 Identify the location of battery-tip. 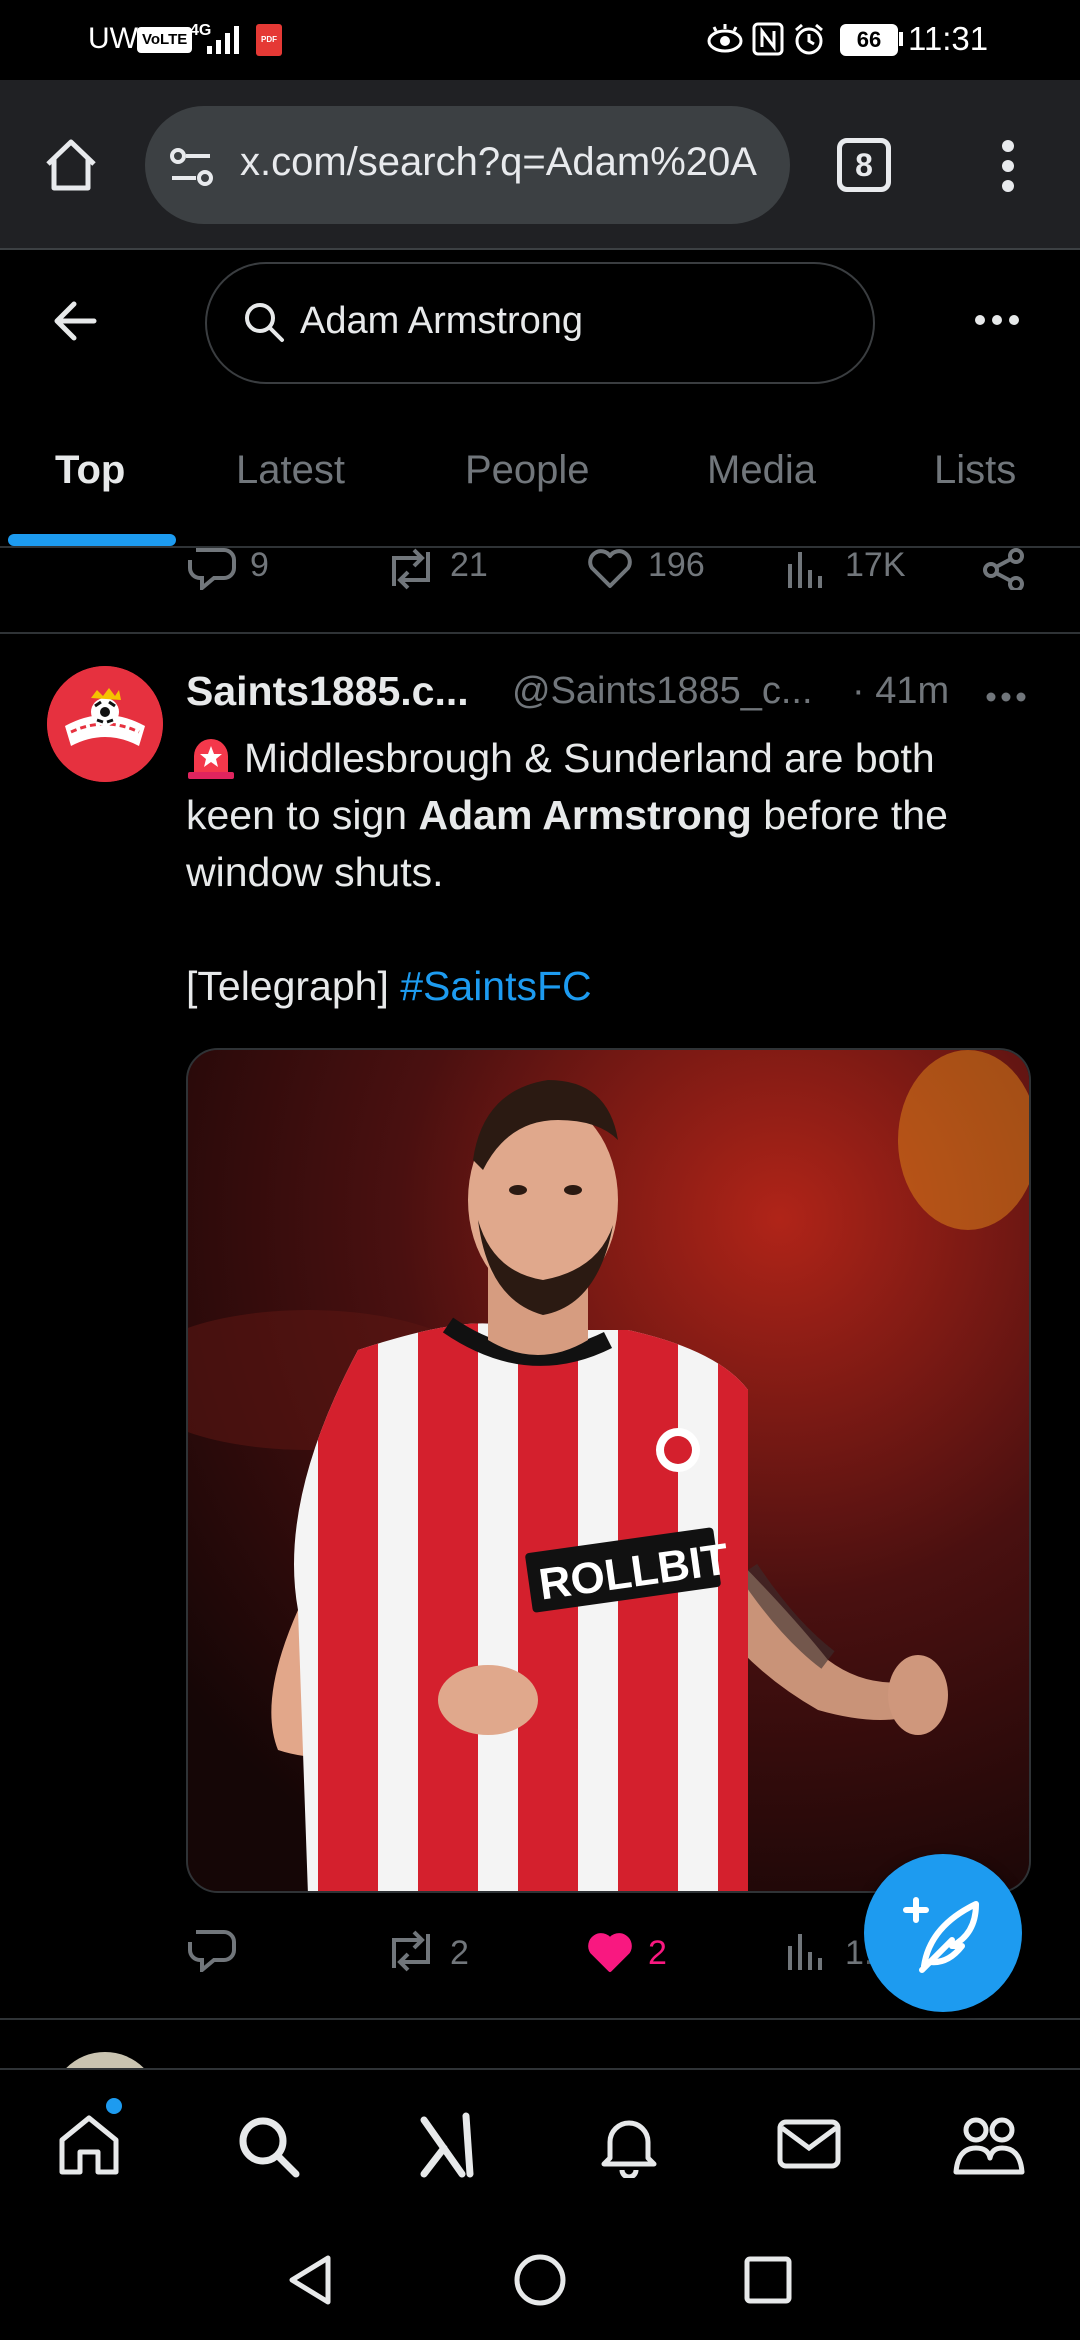
(901, 39).